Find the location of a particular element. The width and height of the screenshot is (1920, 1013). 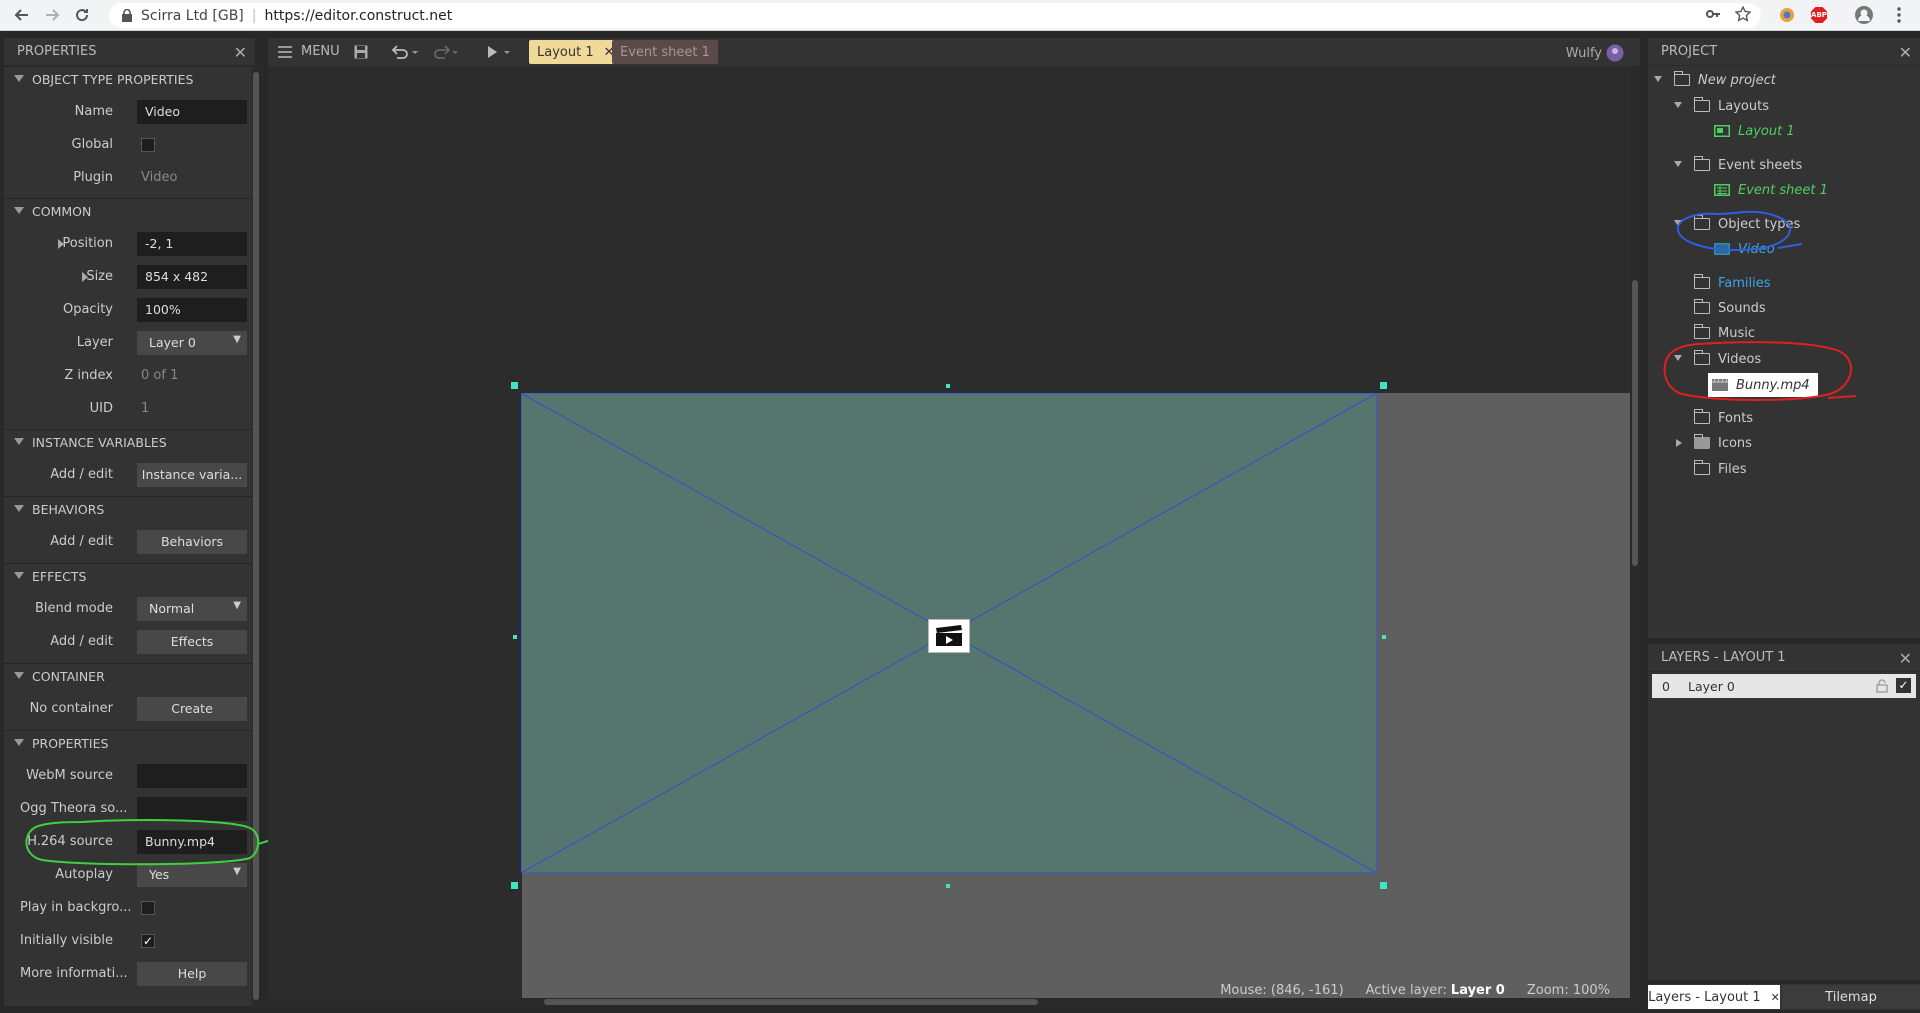

forward-icon is located at coordinates (52, 15).